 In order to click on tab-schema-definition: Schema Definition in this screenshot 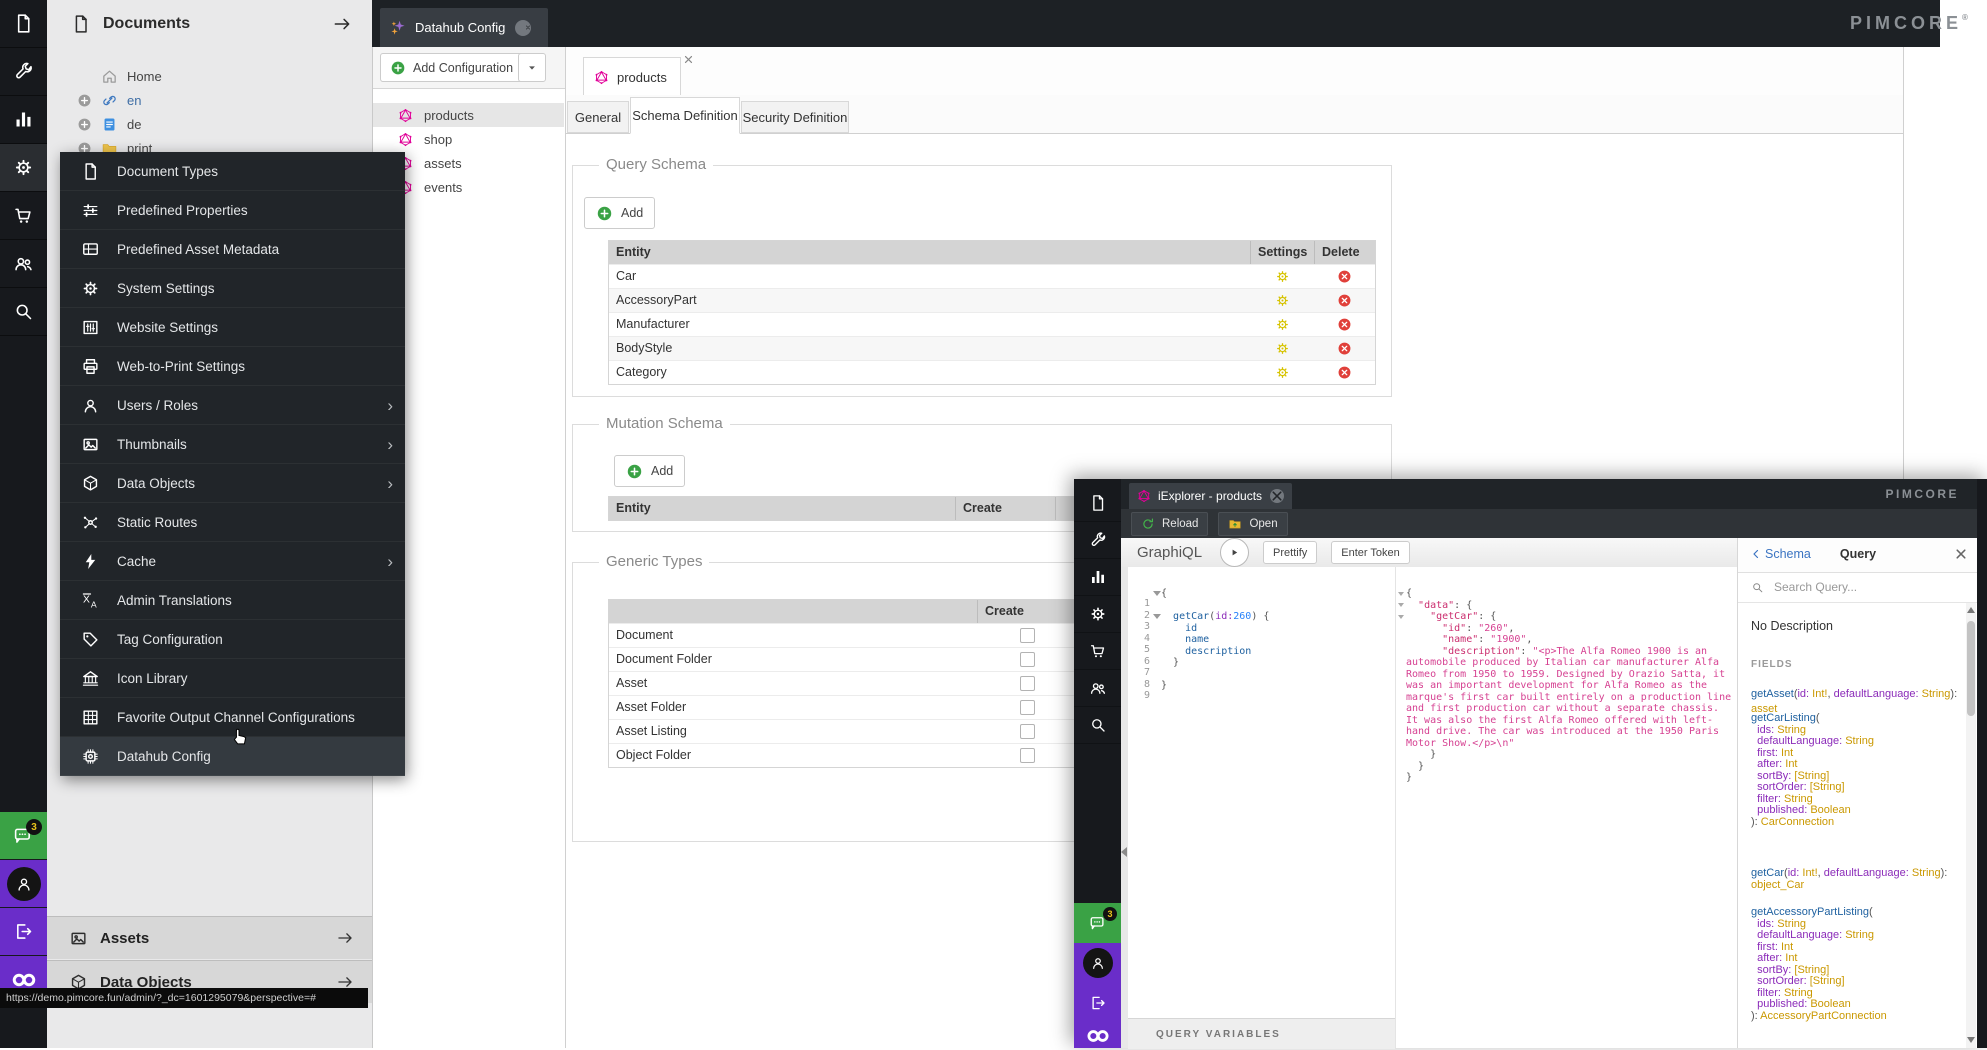, I will do `click(685, 115)`.